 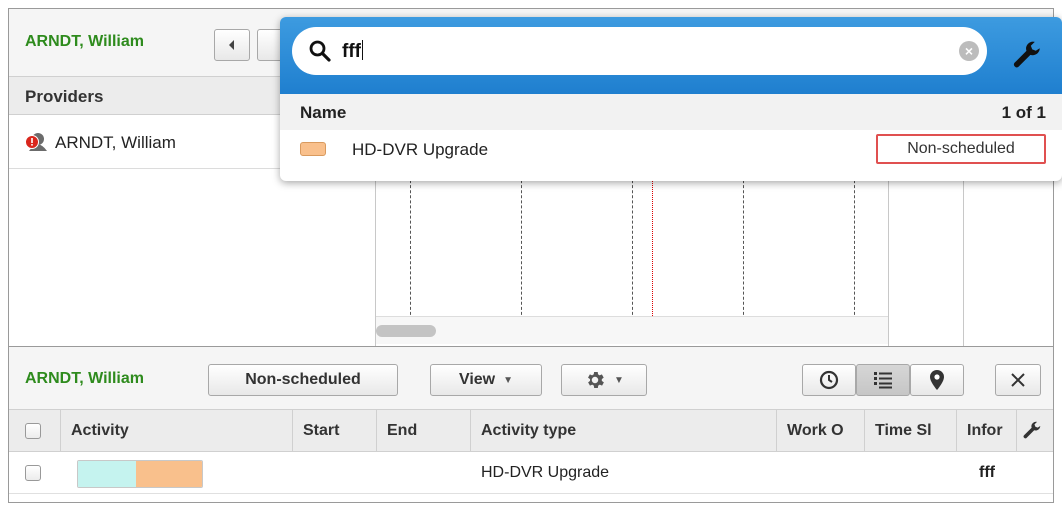 I want to click on results-count: 1 of 1, so click(x=1023, y=112).